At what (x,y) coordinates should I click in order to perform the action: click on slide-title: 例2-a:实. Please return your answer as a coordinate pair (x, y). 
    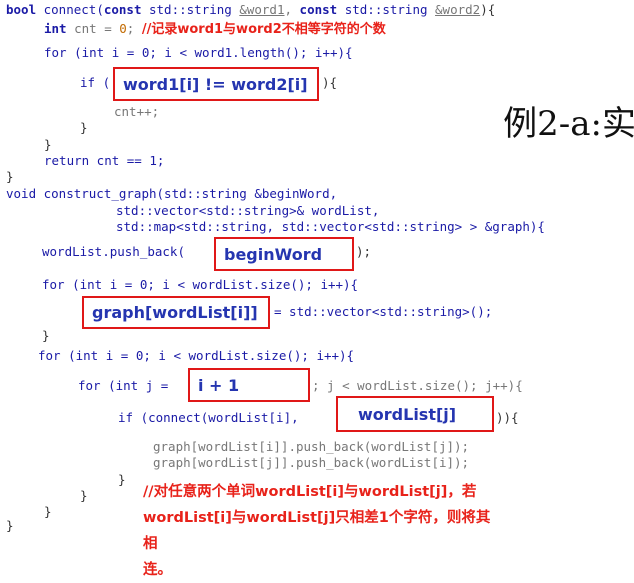
    Looking at the image, I should click on (568, 124).